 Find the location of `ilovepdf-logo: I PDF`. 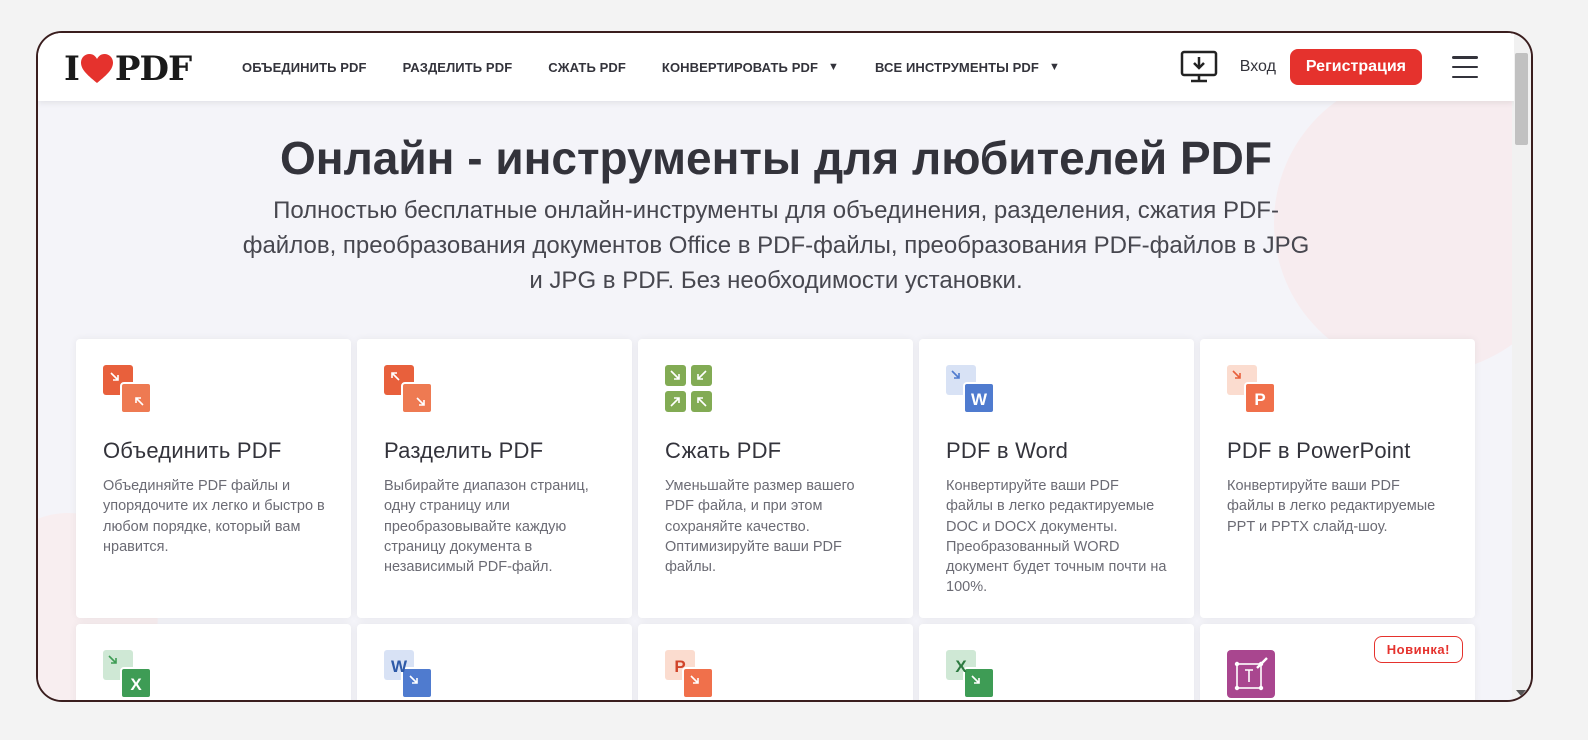

ilovepdf-logo: I PDF is located at coordinates (128, 69).